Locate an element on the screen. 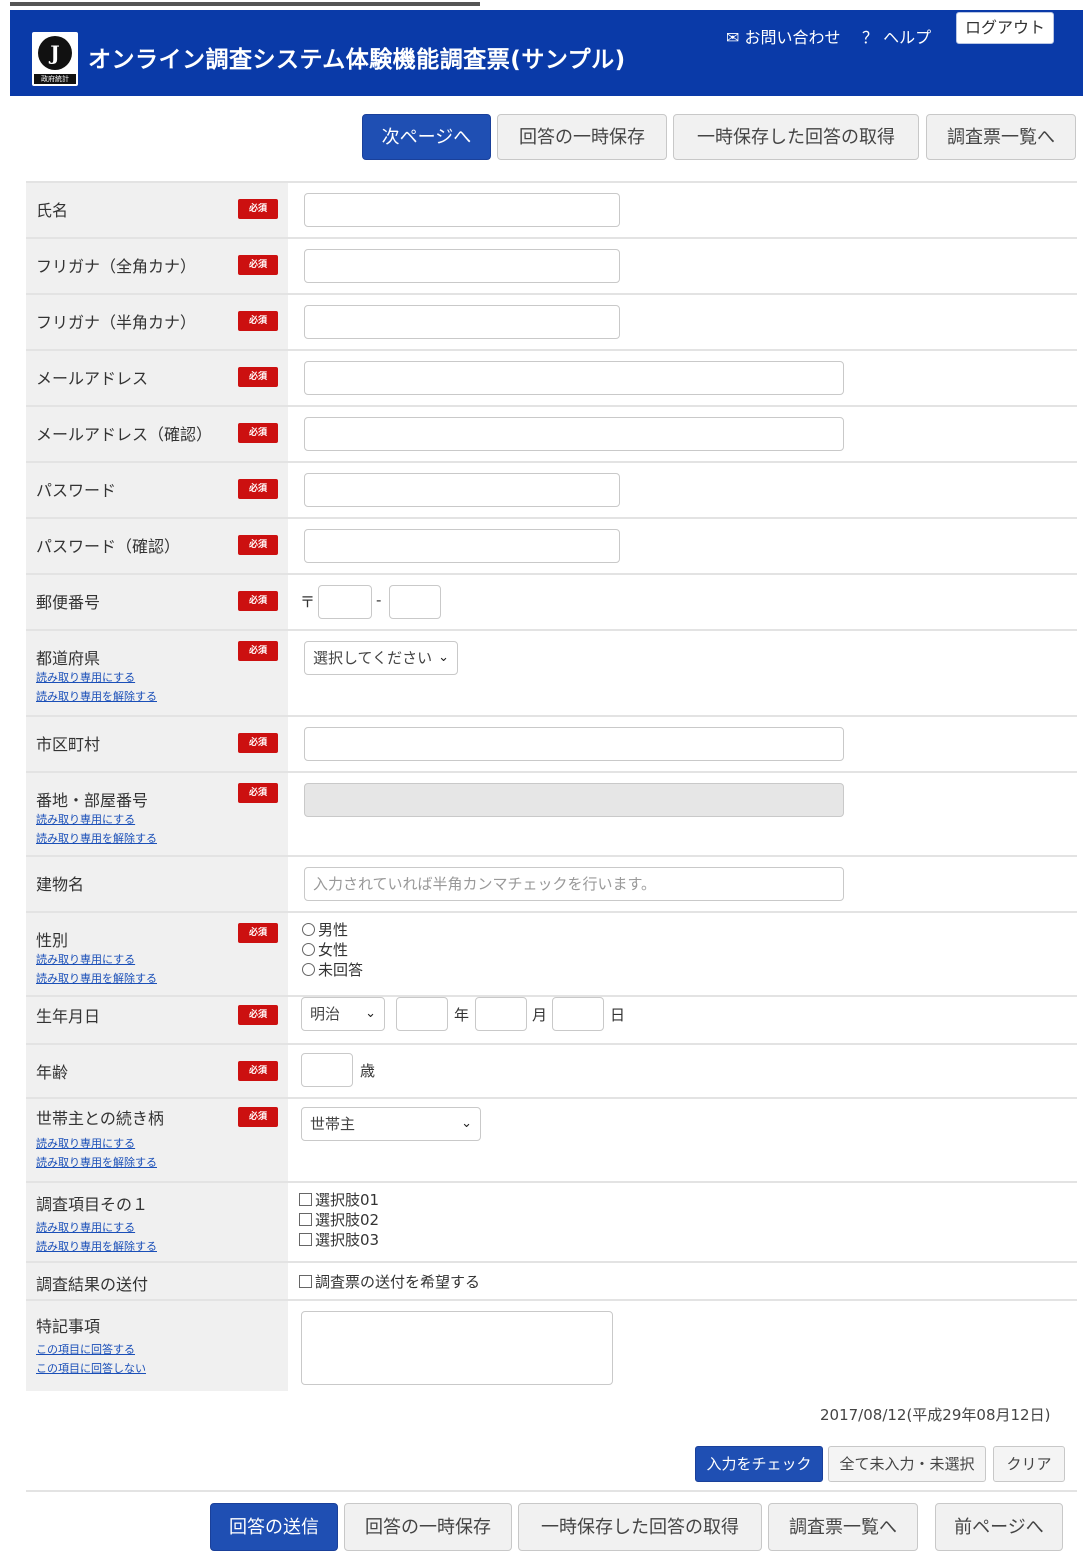 This screenshot has width=1083, height=1561. date-display: 2017/08/12(平成29年08月12日) is located at coordinates (935, 1415).